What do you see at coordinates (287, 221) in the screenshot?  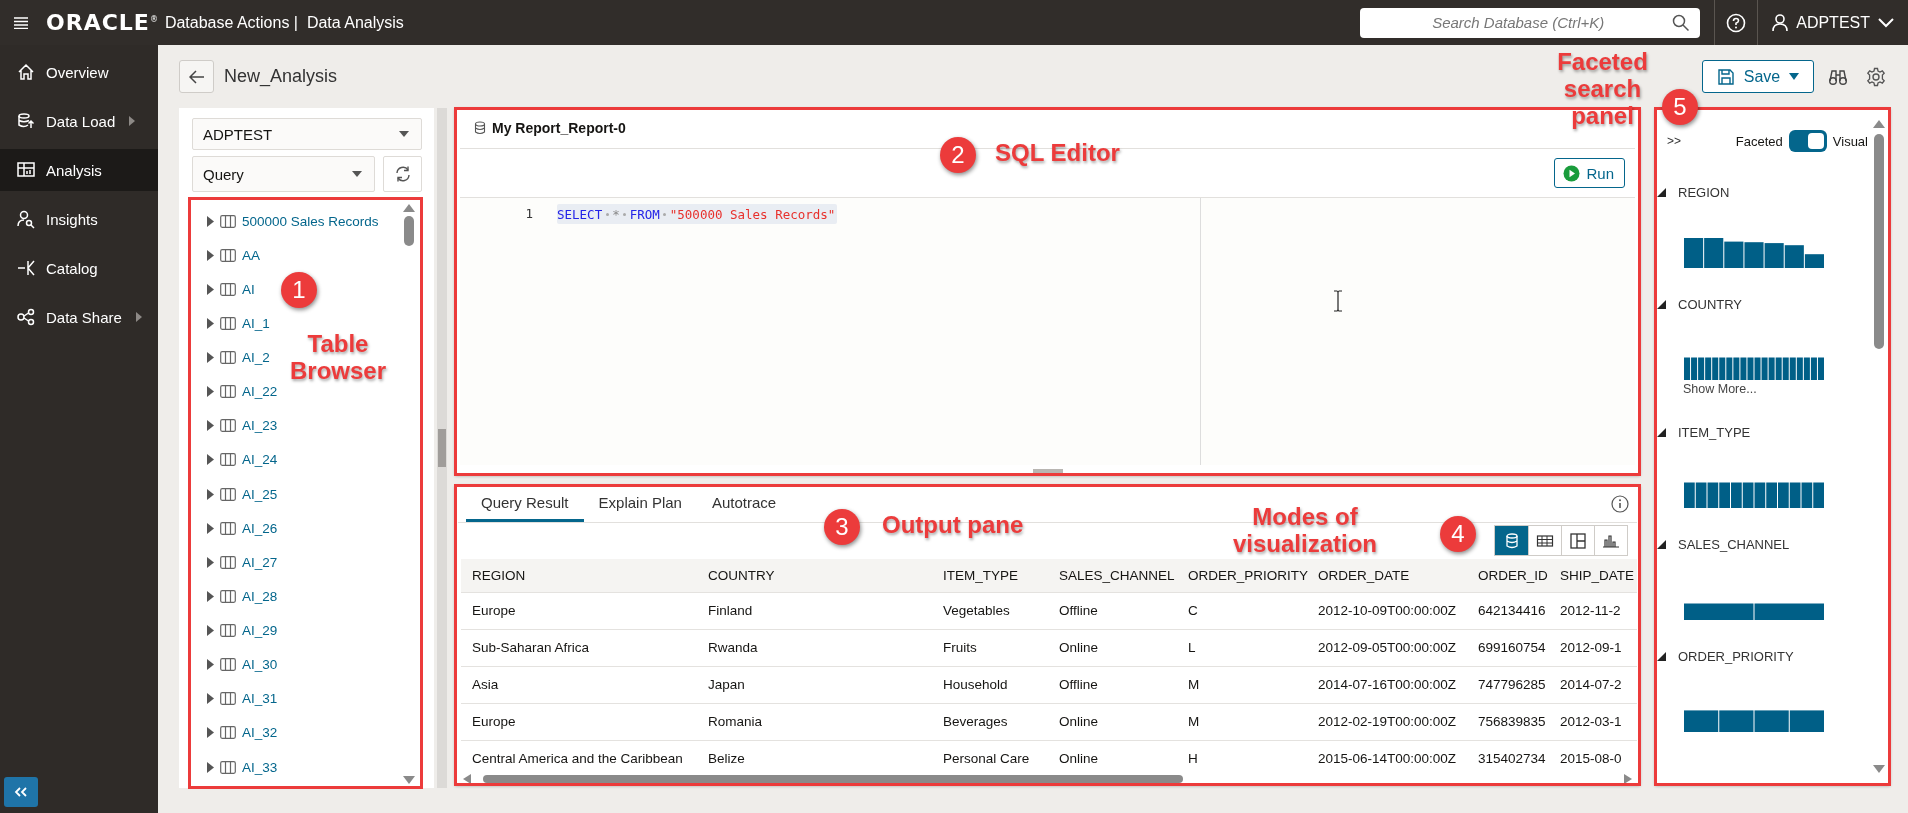 I see `table-tree-item: 500000 Sales Records` at bounding box center [287, 221].